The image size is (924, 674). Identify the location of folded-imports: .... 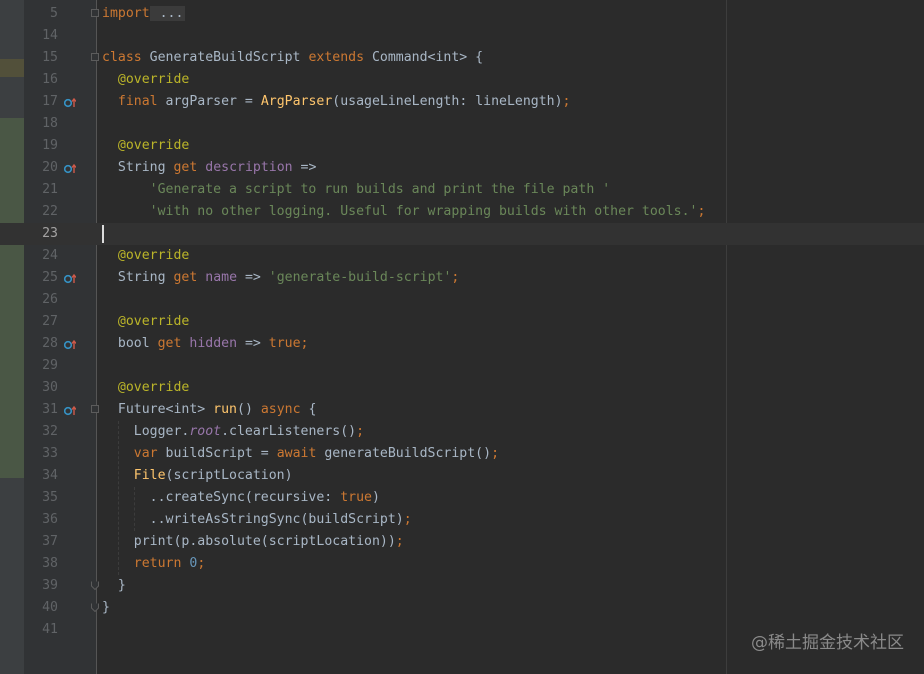
(167, 13).